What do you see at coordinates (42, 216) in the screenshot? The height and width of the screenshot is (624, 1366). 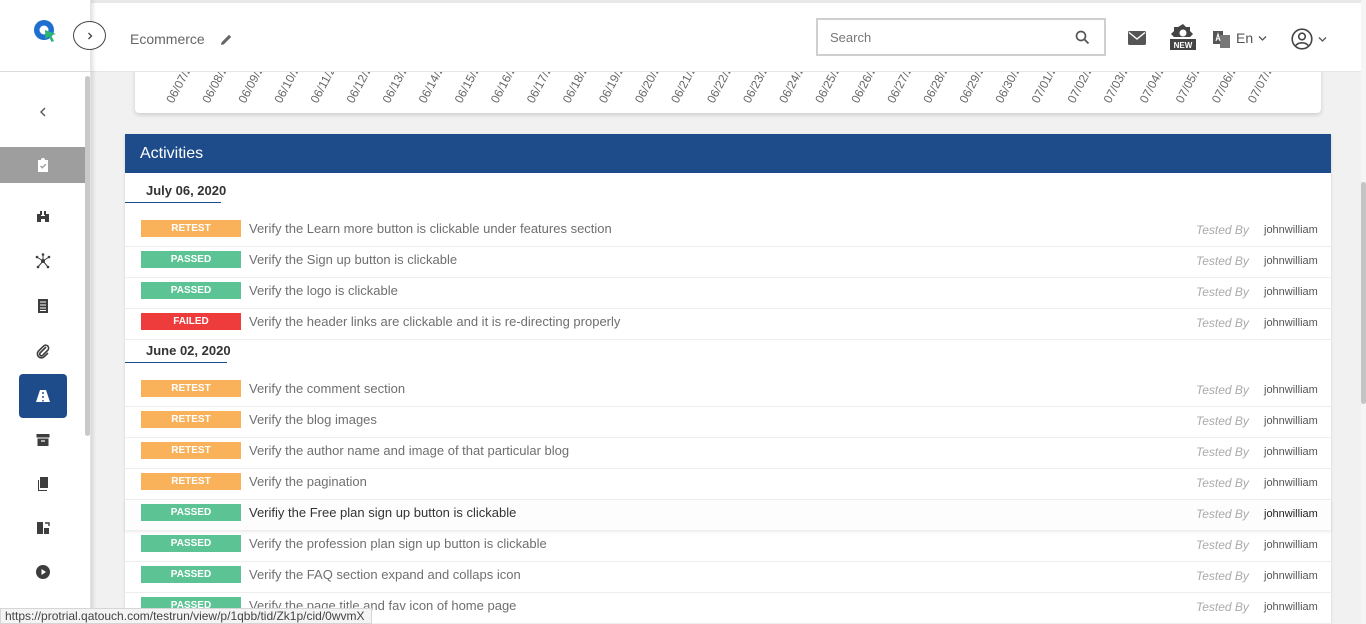 I see `sidebar-item-explore` at bounding box center [42, 216].